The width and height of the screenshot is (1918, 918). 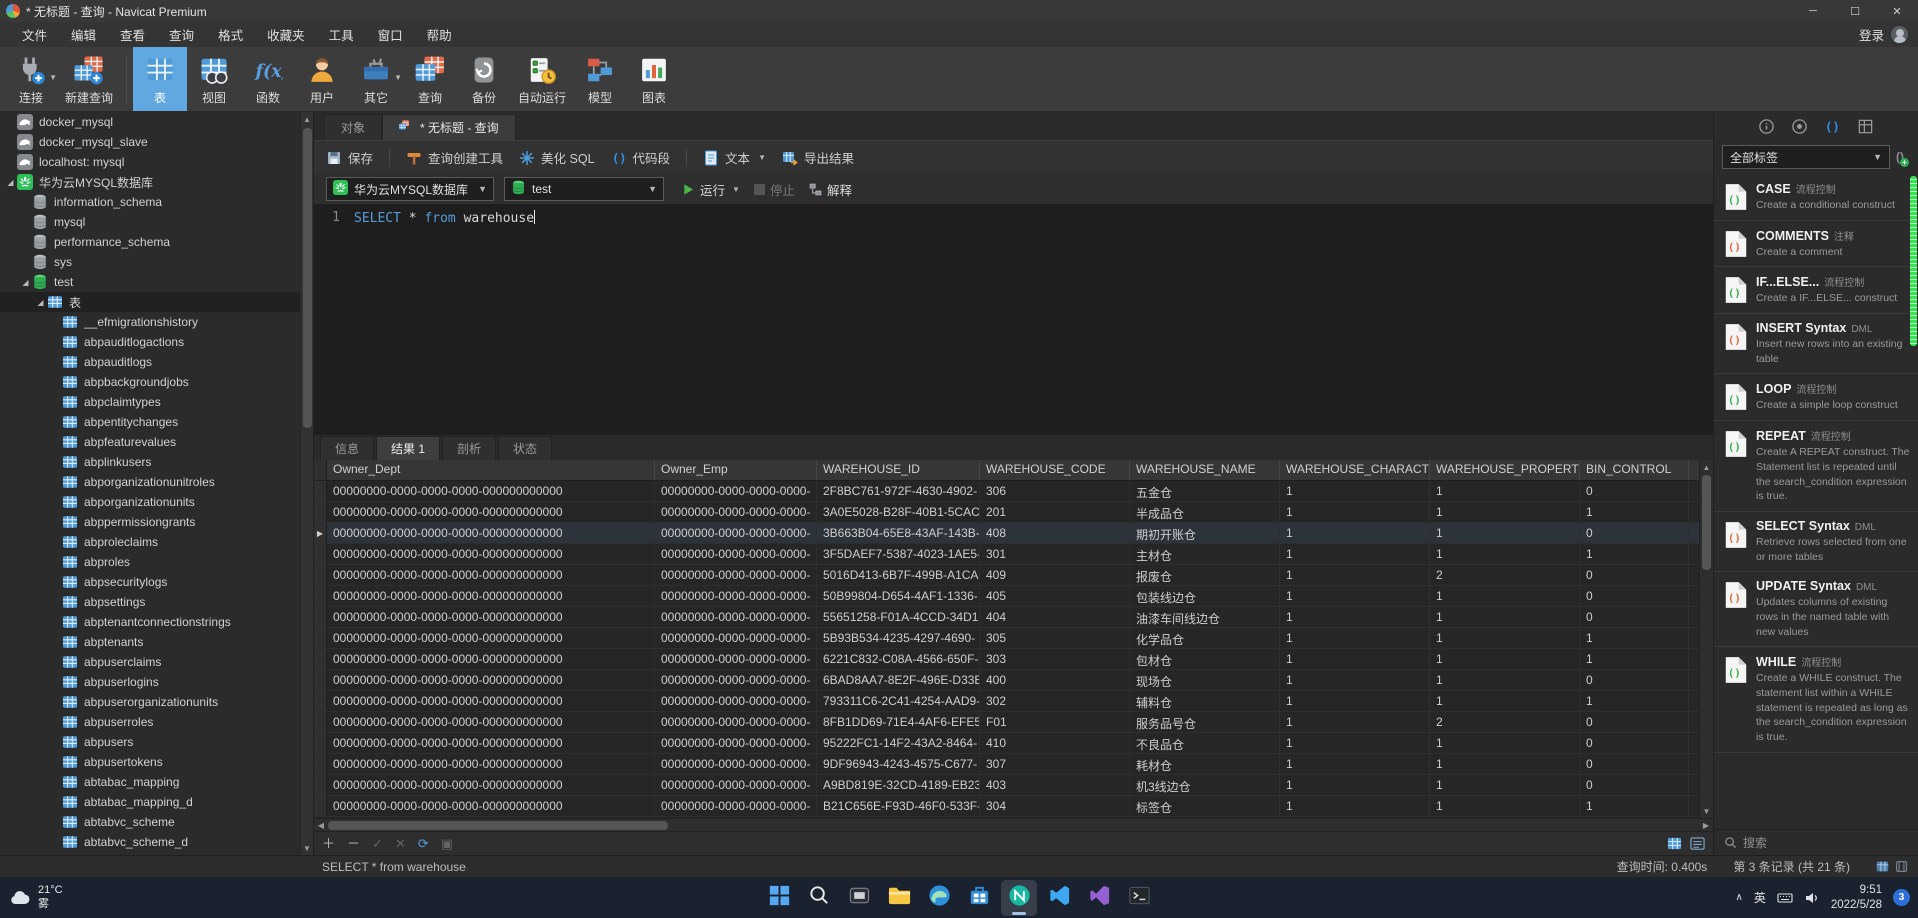 What do you see at coordinates (1706, 639) in the screenshot?
I see `grid-vertical-scrollbar: ▲ ▼` at bounding box center [1706, 639].